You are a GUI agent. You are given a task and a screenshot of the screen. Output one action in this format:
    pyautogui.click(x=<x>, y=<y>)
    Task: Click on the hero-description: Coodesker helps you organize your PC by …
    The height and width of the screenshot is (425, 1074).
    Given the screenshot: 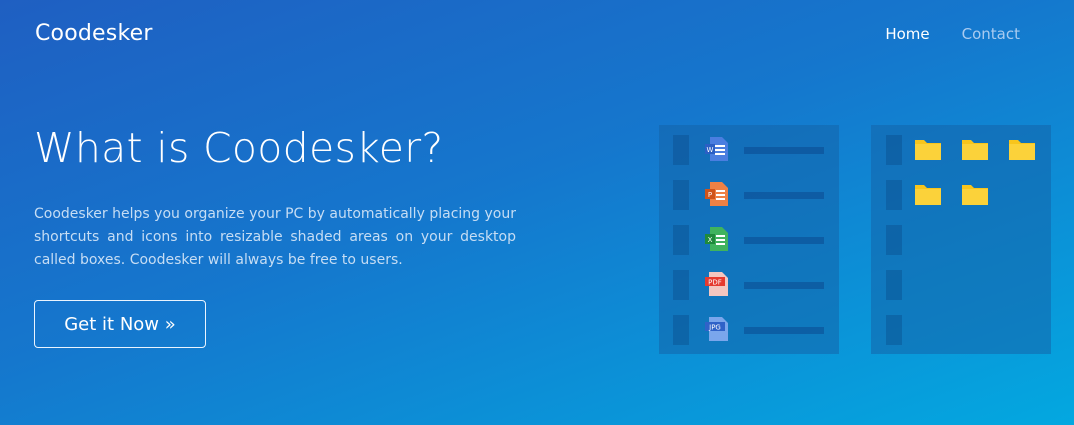 What is the action you would take?
    pyautogui.click(x=275, y=237)
    